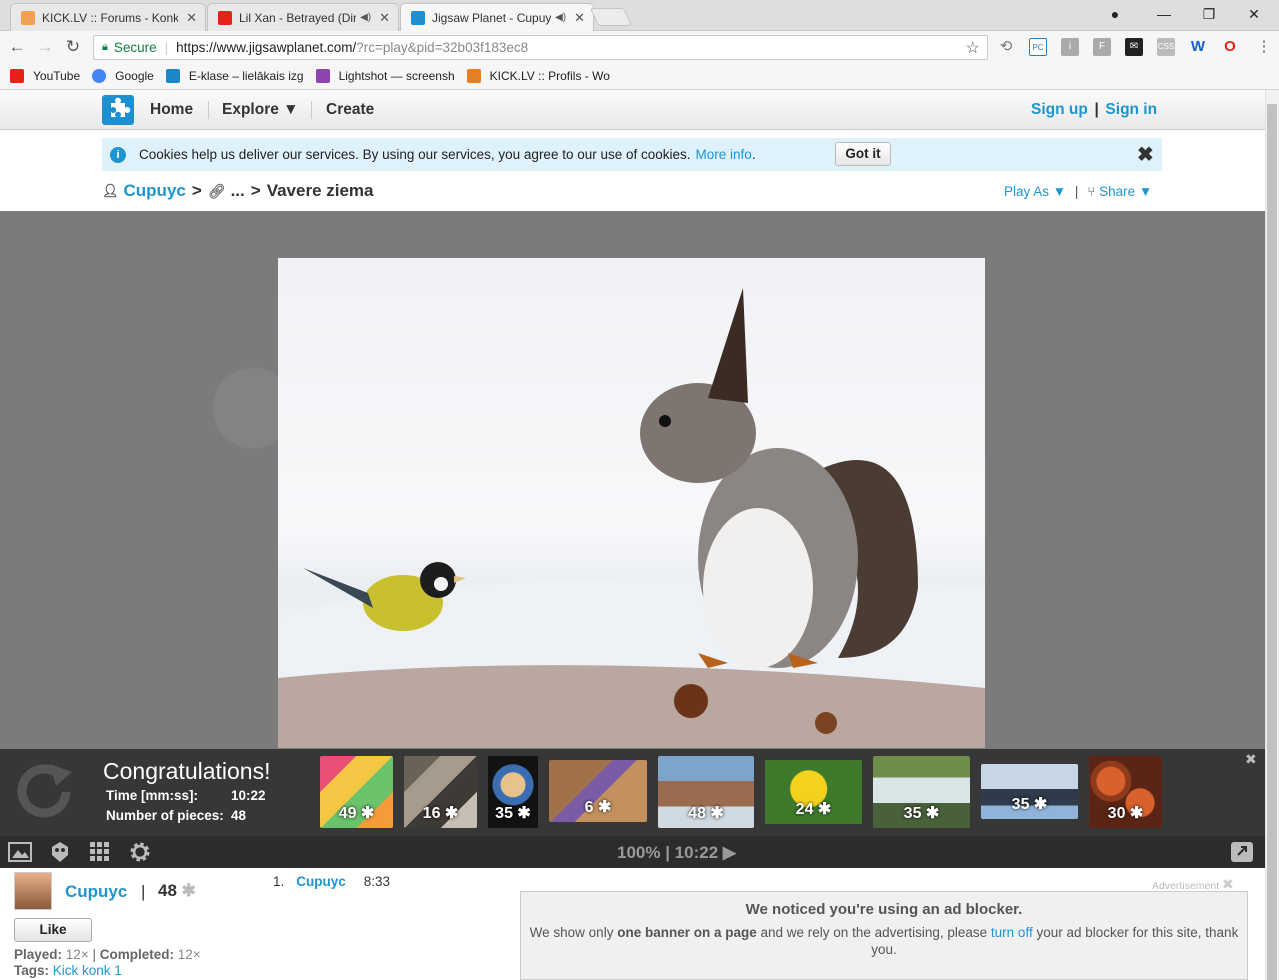  Describe the element at coordinates (356, 792) in the screenshot. I see `suggested-puzzle-thumb: 49 ✱` at that location.